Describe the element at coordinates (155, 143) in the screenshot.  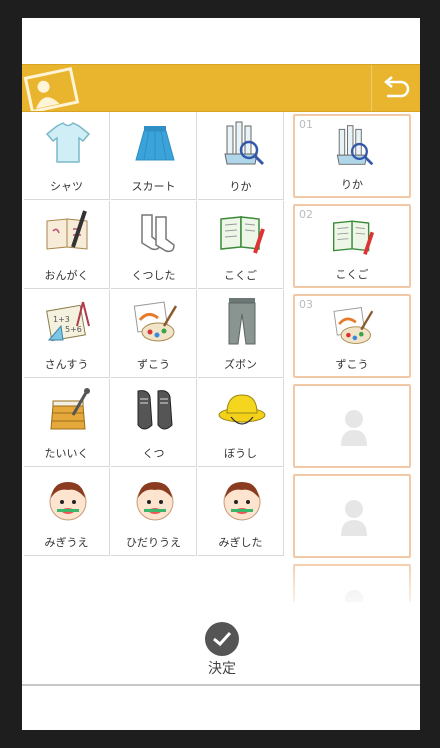
I see `skirt-icon` at that location.